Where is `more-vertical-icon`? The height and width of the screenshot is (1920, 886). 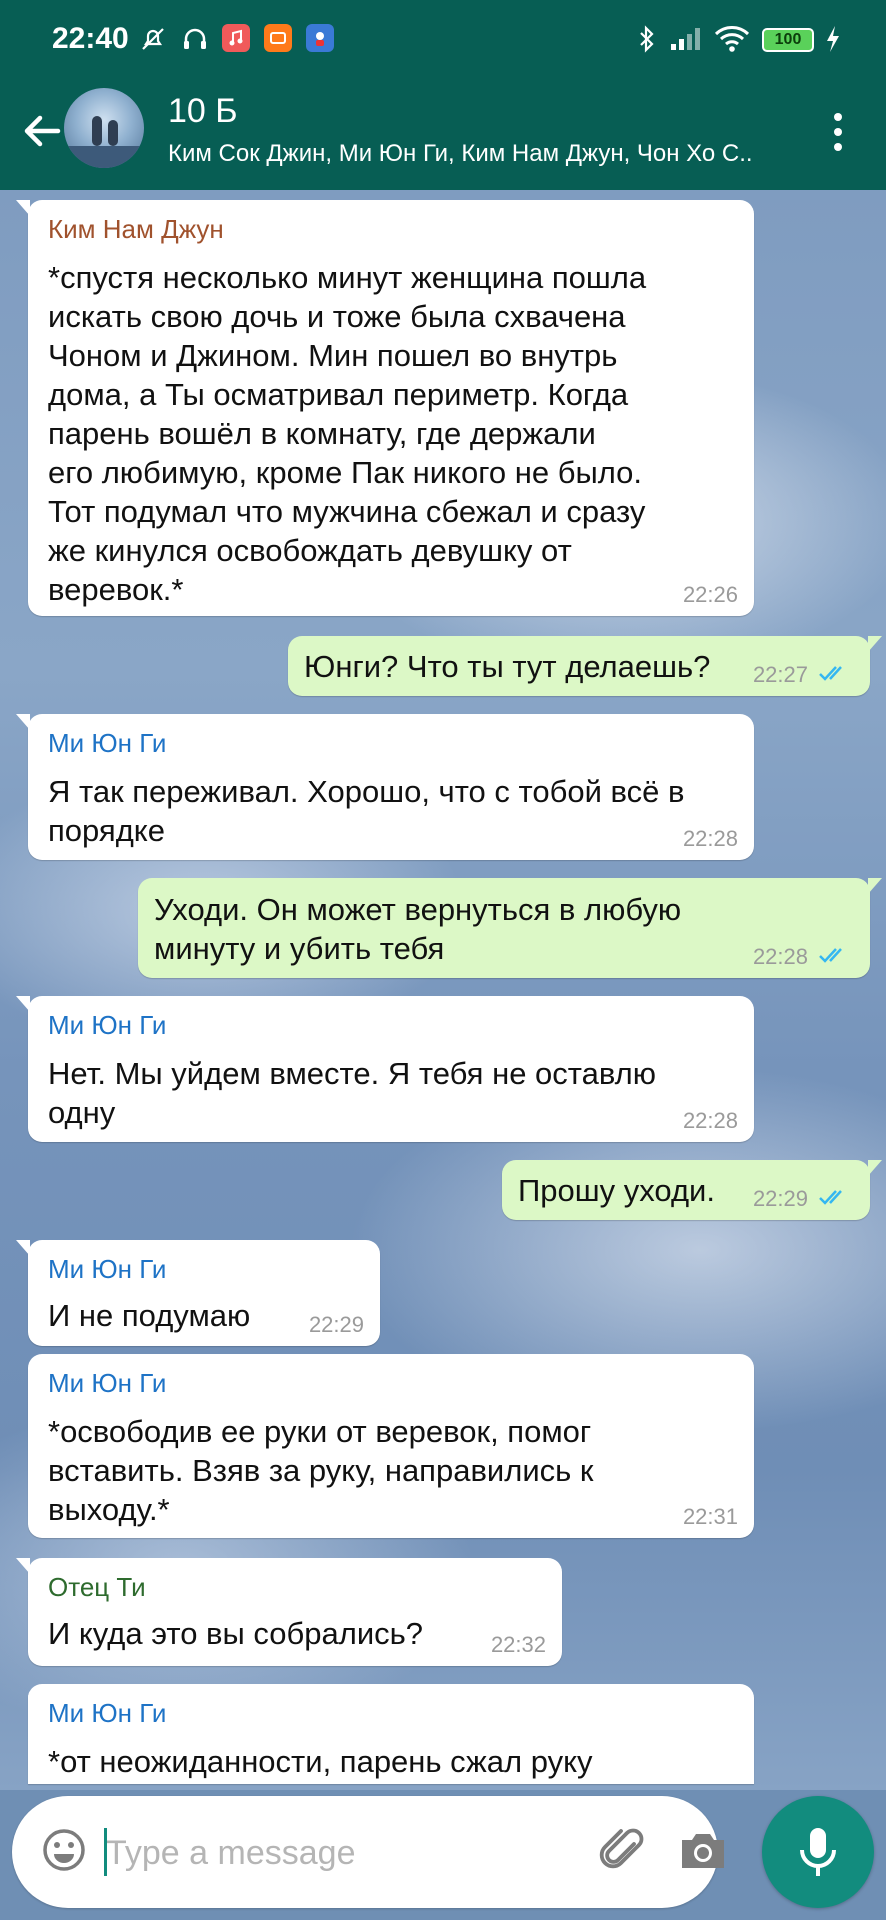
more-vertical-icon is located at coordinates (838, 132).